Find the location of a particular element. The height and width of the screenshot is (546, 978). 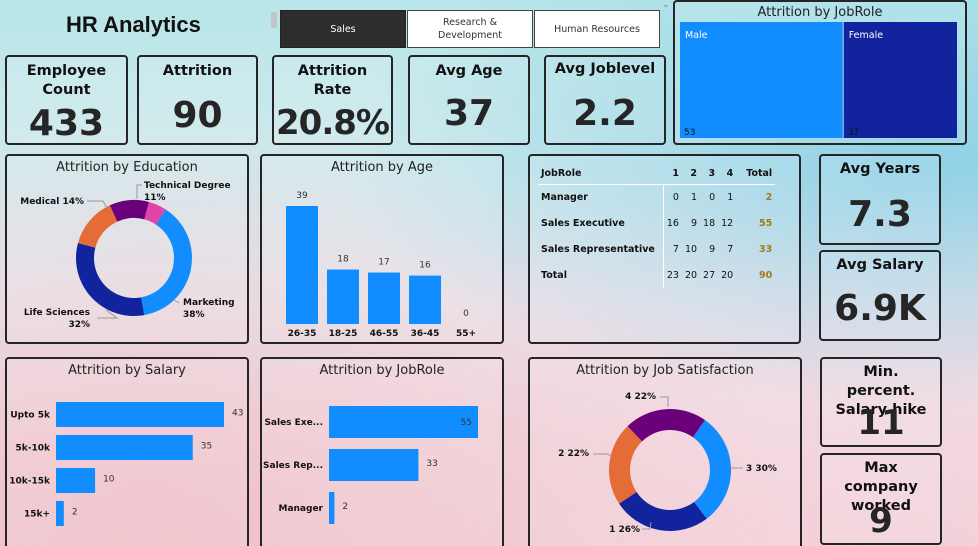

matrix-row: Sales Executive 16 9 18 12 55 is located at coordinates (656, 223).